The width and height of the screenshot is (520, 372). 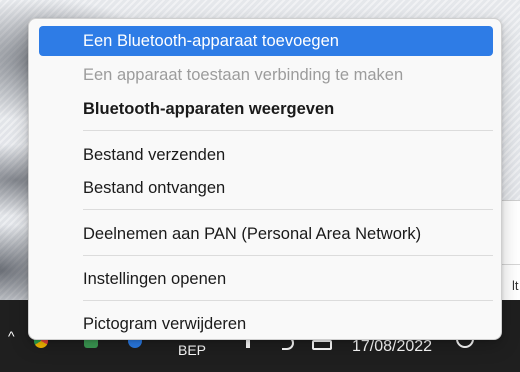 I want to click on menu-item-add-bluetooth-device: Een Bluetooth-apparaat toevoegen, so click(x=266, y=41).